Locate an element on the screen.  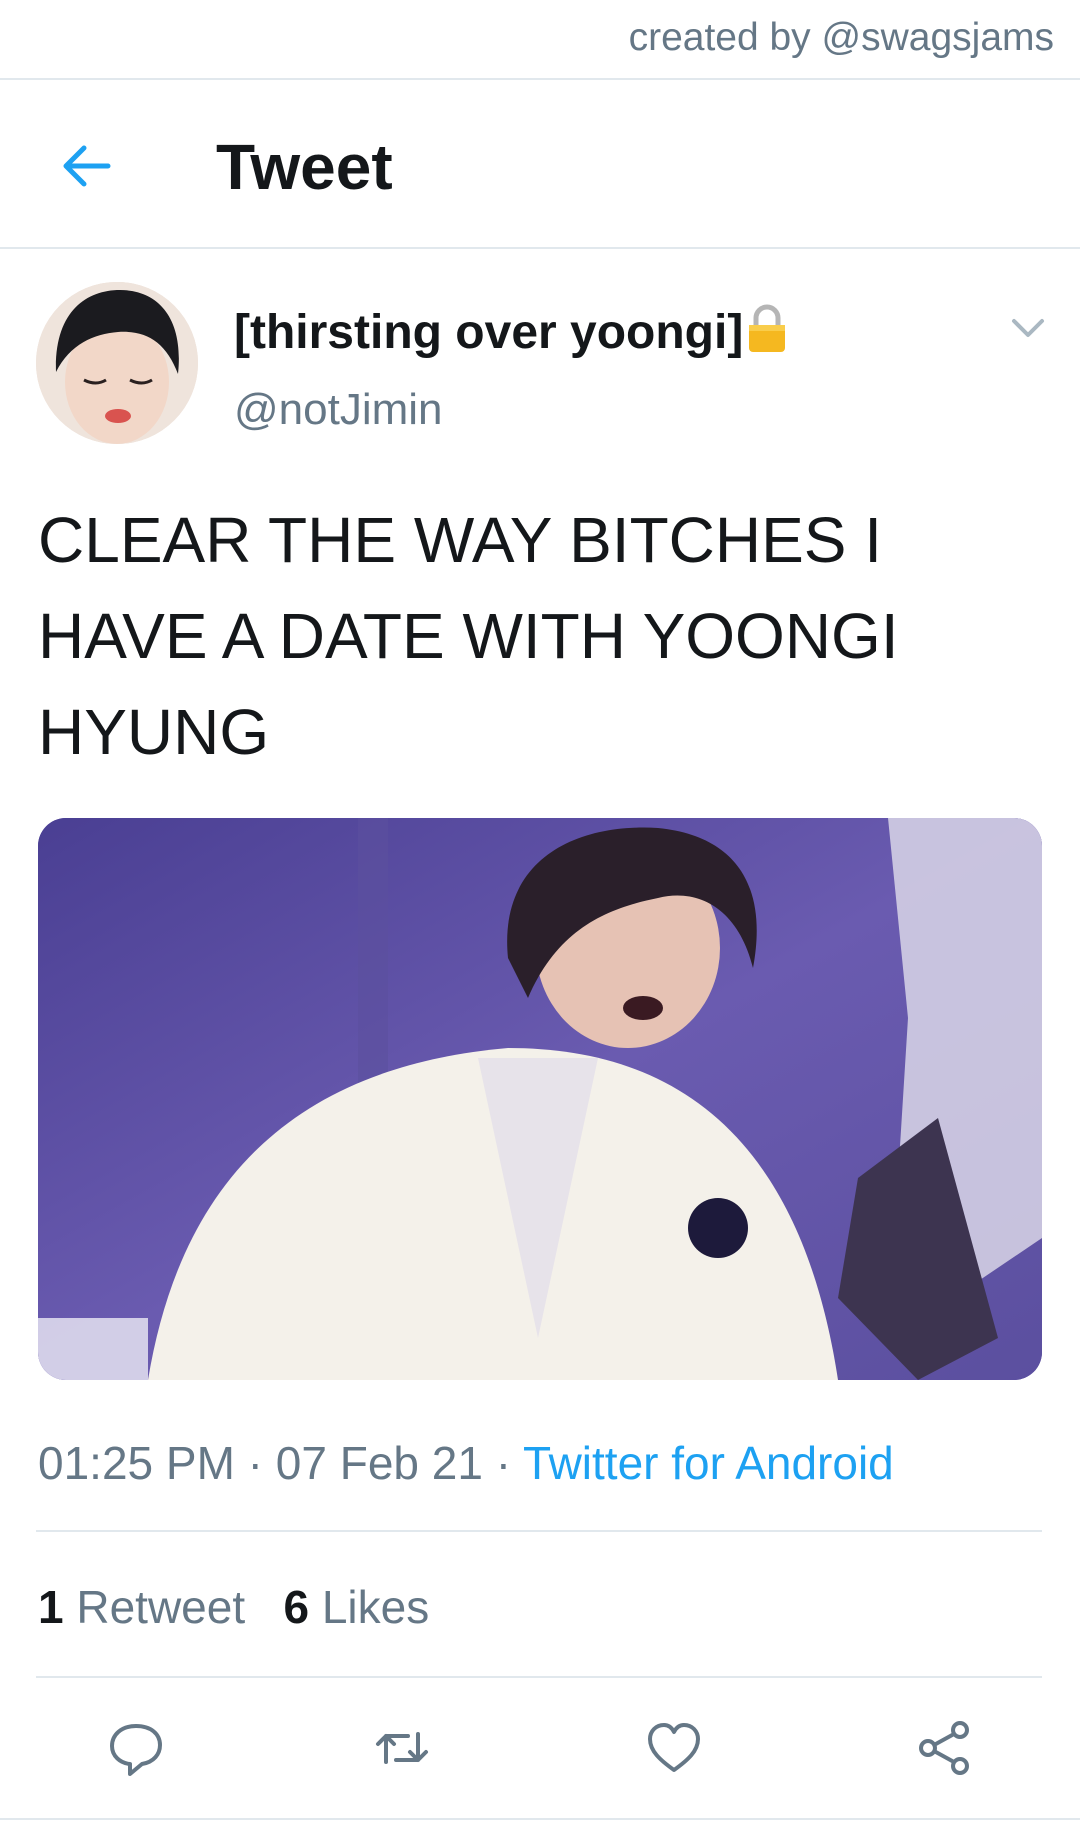
avatar-image is located at coordinates (117, 363).